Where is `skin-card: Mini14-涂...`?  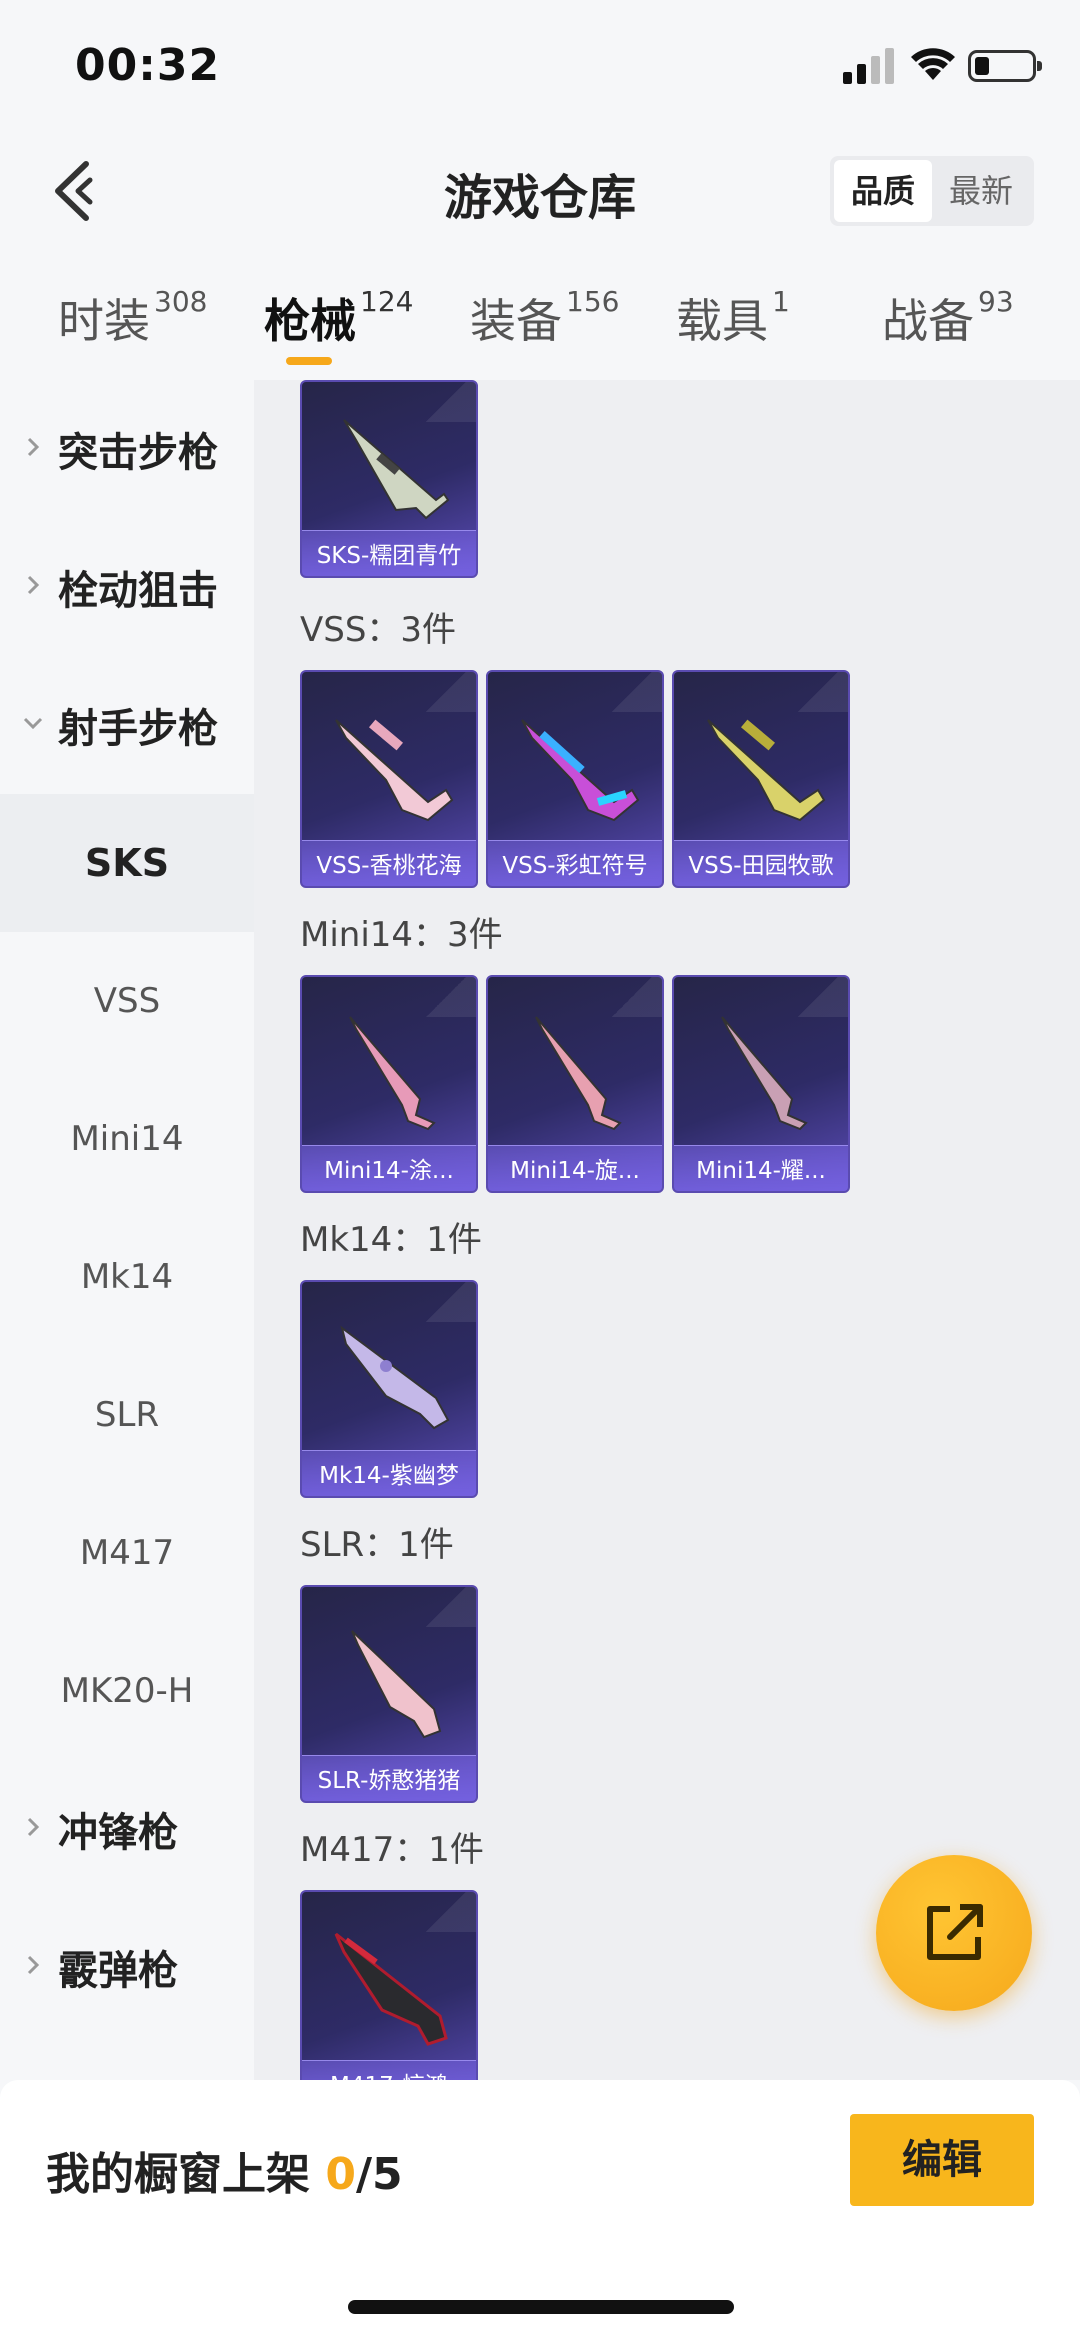 skin-card: Mini14-涂... is located at coordinates (389, 1084).